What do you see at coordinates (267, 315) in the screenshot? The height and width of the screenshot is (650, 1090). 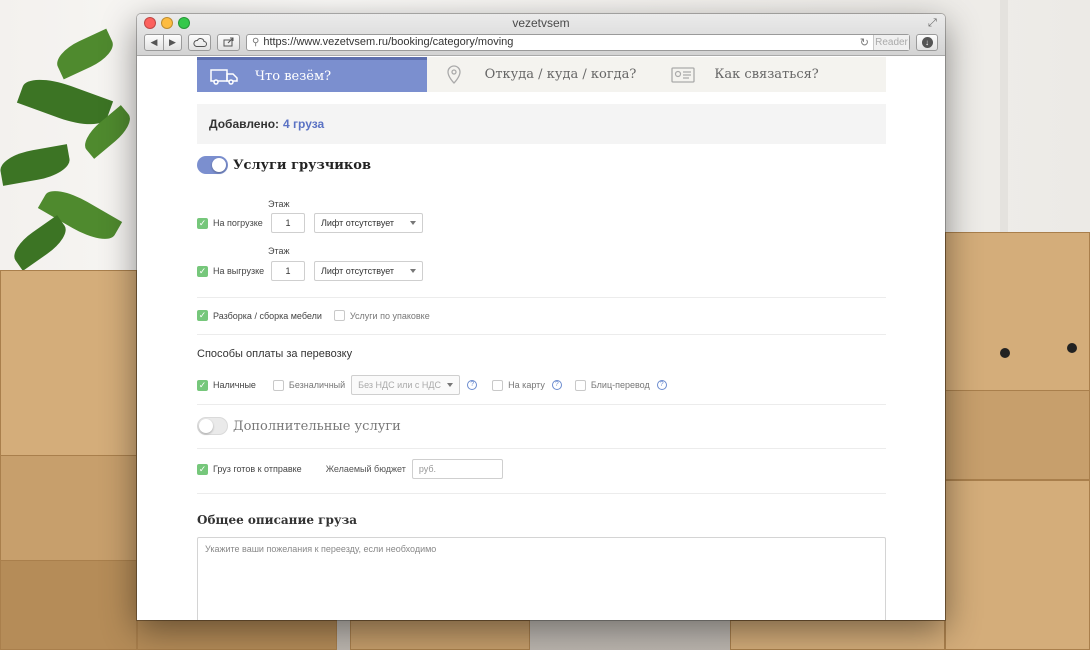 I see `furniture-label: Разборка / сборка мебели` at bounding box center [267, 315].